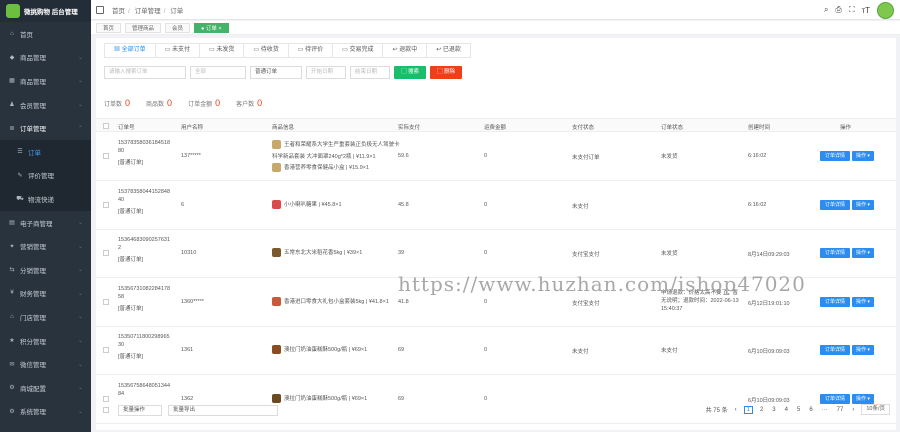 Image resolution: width=900 pixels, height=432 pixels. I want to click on status-tab-6: ↩ 退款中, so click(405, 50).